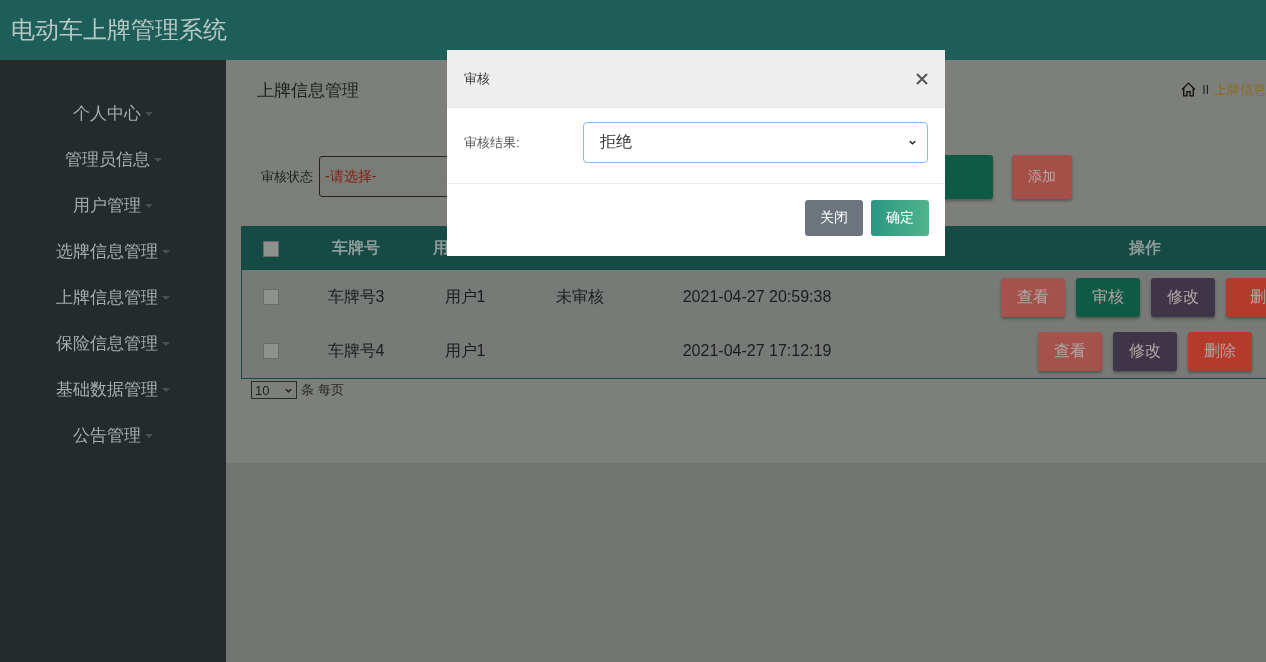 Image resolution: width=1266 pixels, height=662 pixels. I want to click on confirm-button: 确定, so click(900, 218).